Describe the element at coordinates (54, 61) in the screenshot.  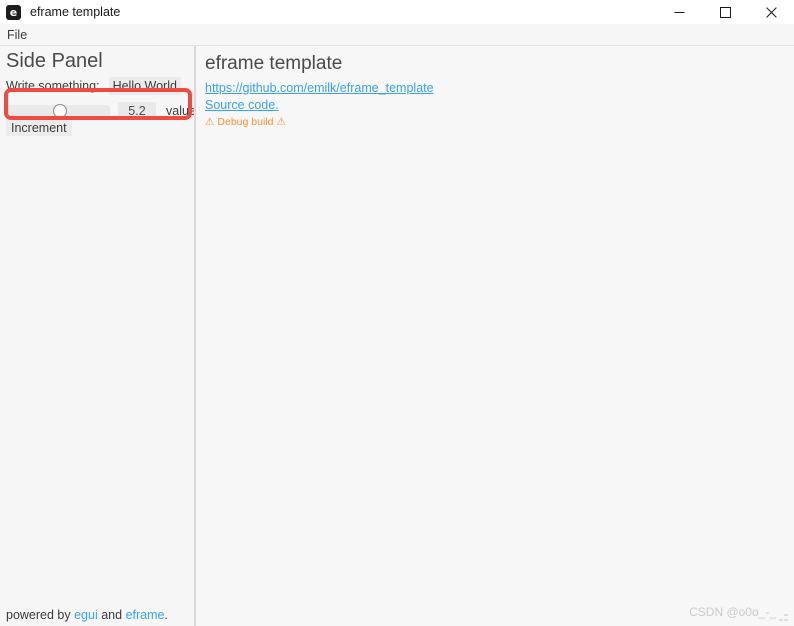
I see `side-panel-title: Side Panel` at that location.